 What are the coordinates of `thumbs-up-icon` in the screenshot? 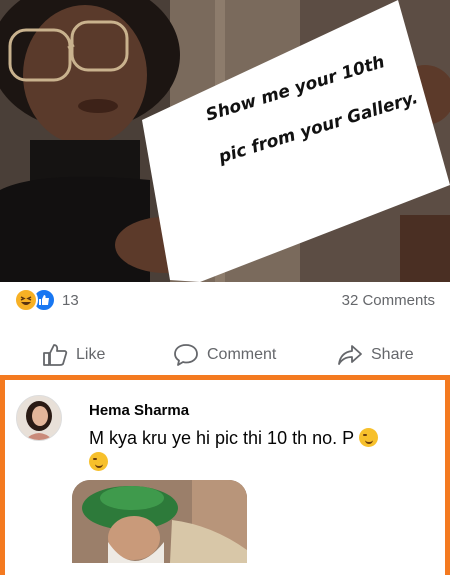 It's located at (55, 355).